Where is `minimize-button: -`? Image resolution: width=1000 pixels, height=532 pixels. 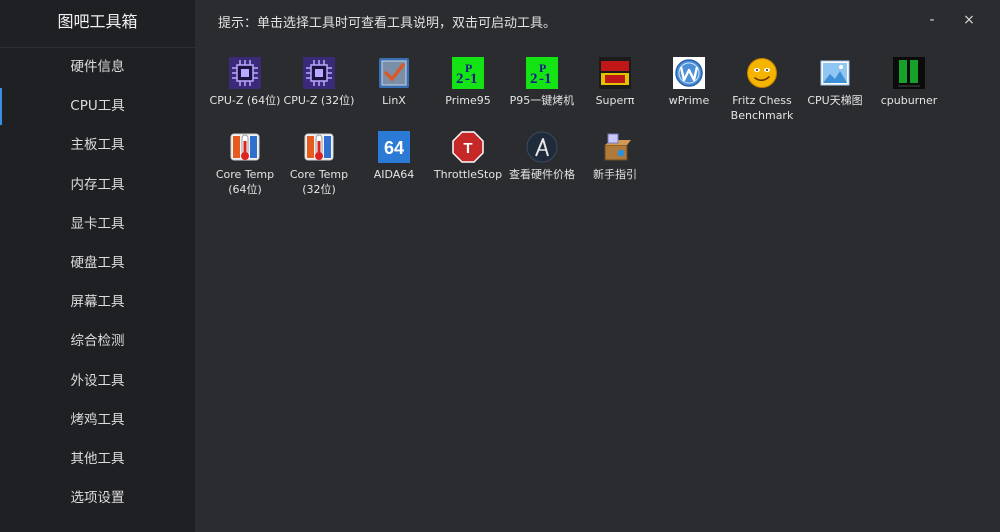
minimize-button: - is located at coordinates (932, 21).